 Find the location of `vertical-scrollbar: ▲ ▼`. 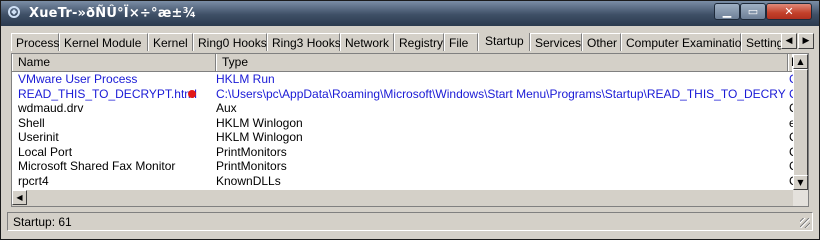

vertical-scrollbar: ▲ ▼ is located at coordinates (800, 130).